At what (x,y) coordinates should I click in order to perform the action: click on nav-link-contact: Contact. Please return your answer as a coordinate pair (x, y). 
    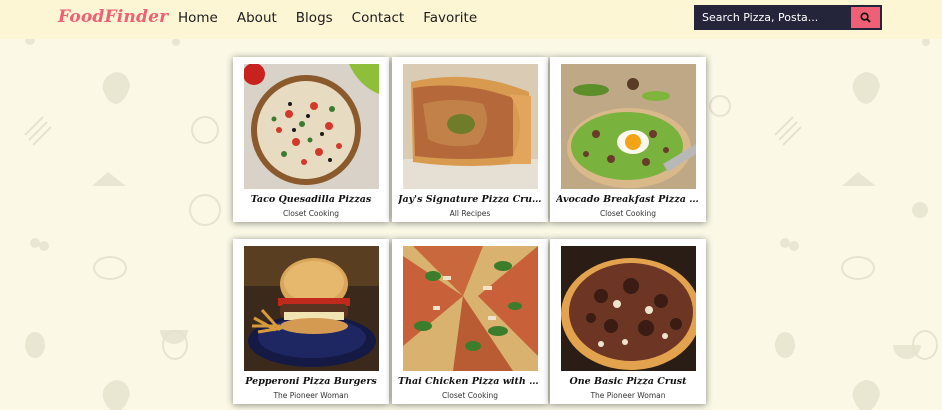
    Looking at the image, I should click on (378, 18).